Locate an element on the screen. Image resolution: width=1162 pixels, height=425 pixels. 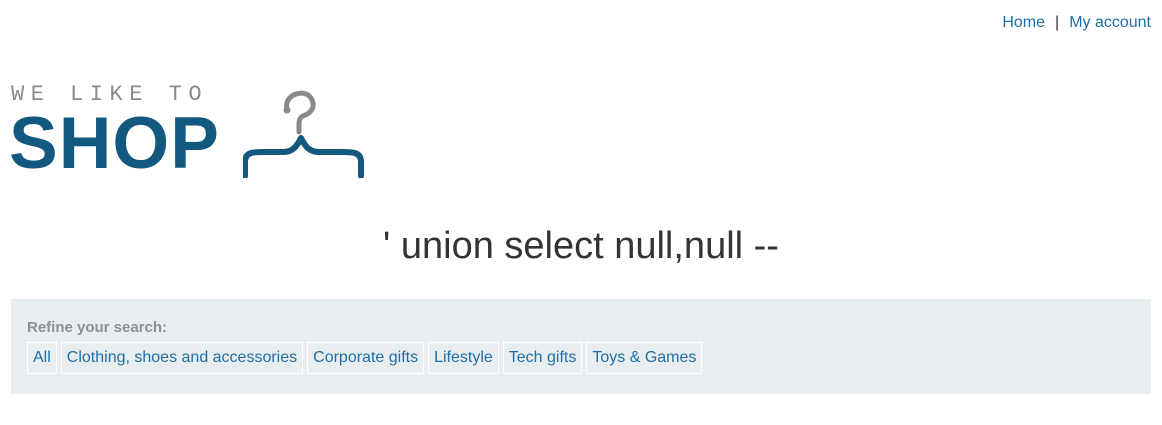
filter-tag-toys-games: Toys & Games is located at coordinates (644, 358).